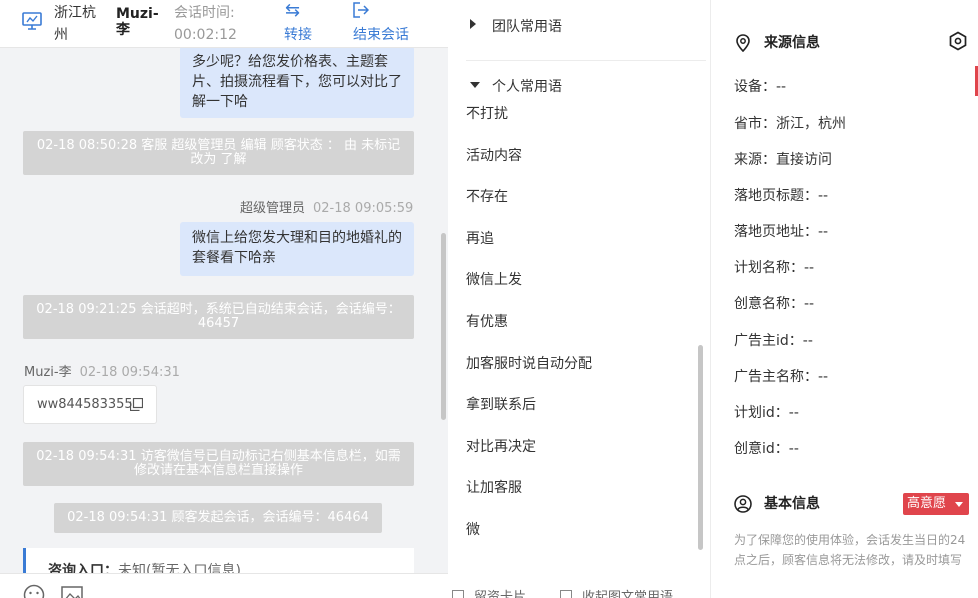  Describe the element at coordinates (958, 41) in the screenshot. I see `settings-hexagon-icon` at that location.